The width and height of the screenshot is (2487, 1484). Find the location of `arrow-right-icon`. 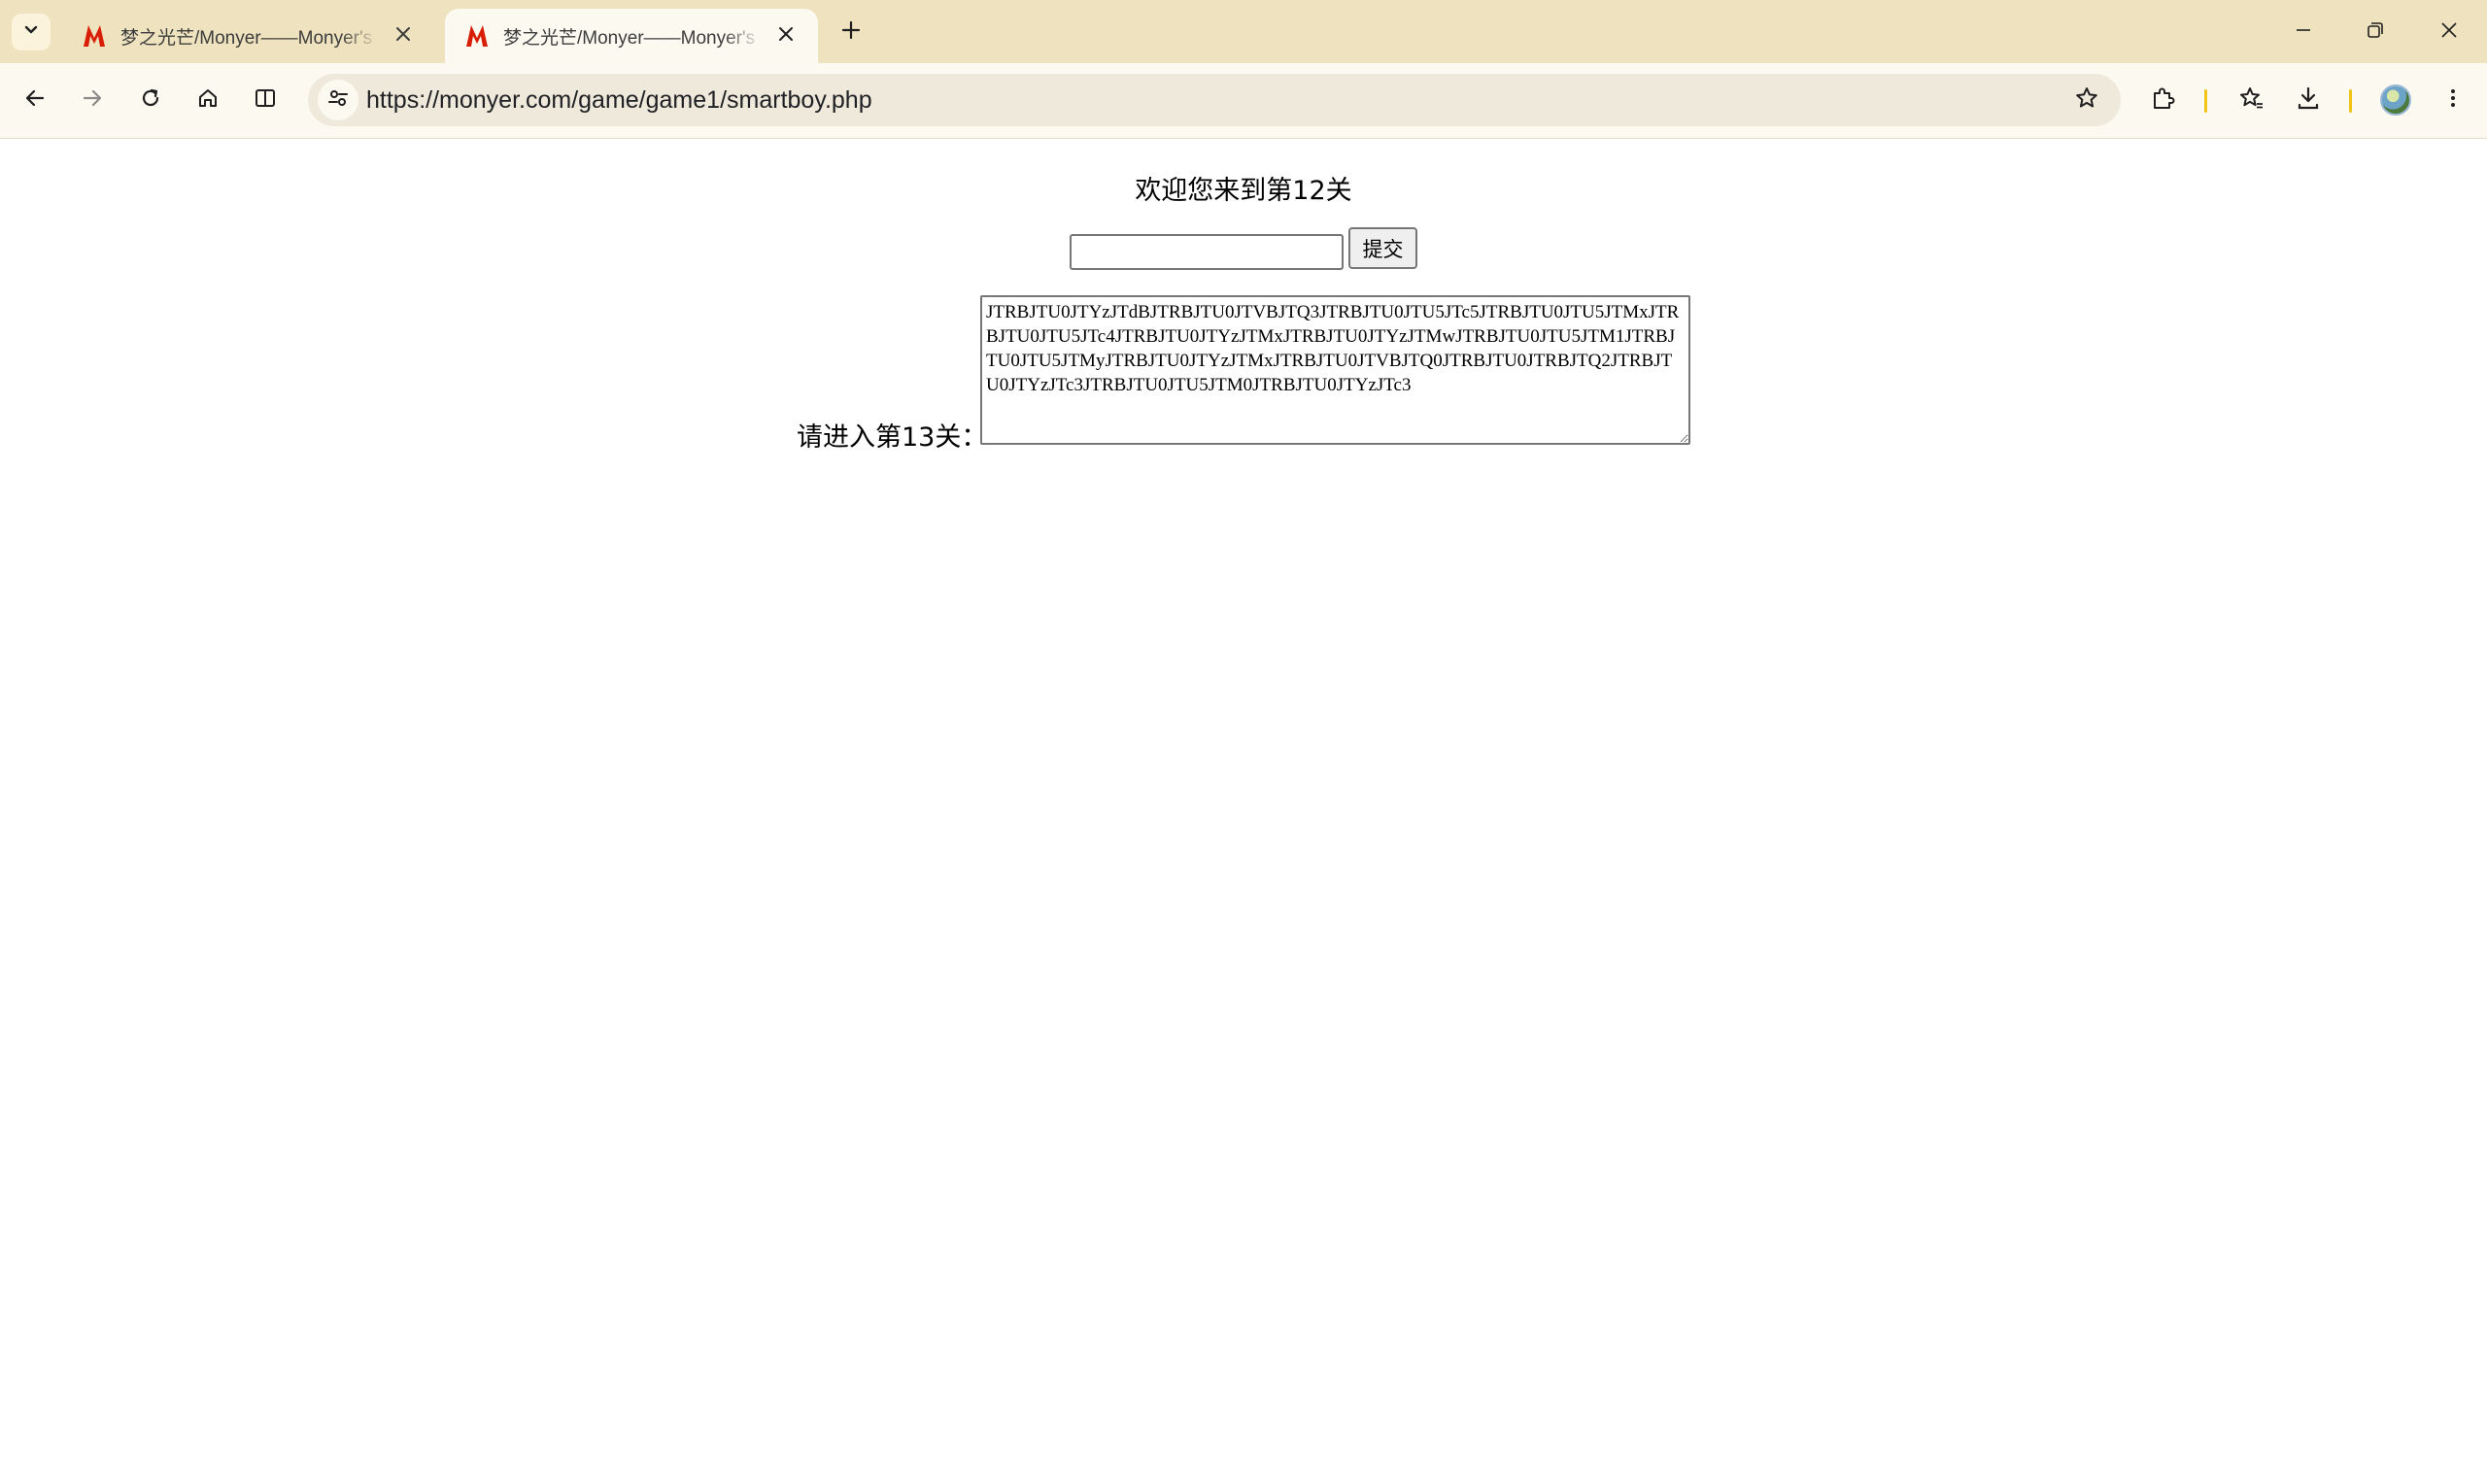

arrow-right-icon is located at coordinates (92, 100).